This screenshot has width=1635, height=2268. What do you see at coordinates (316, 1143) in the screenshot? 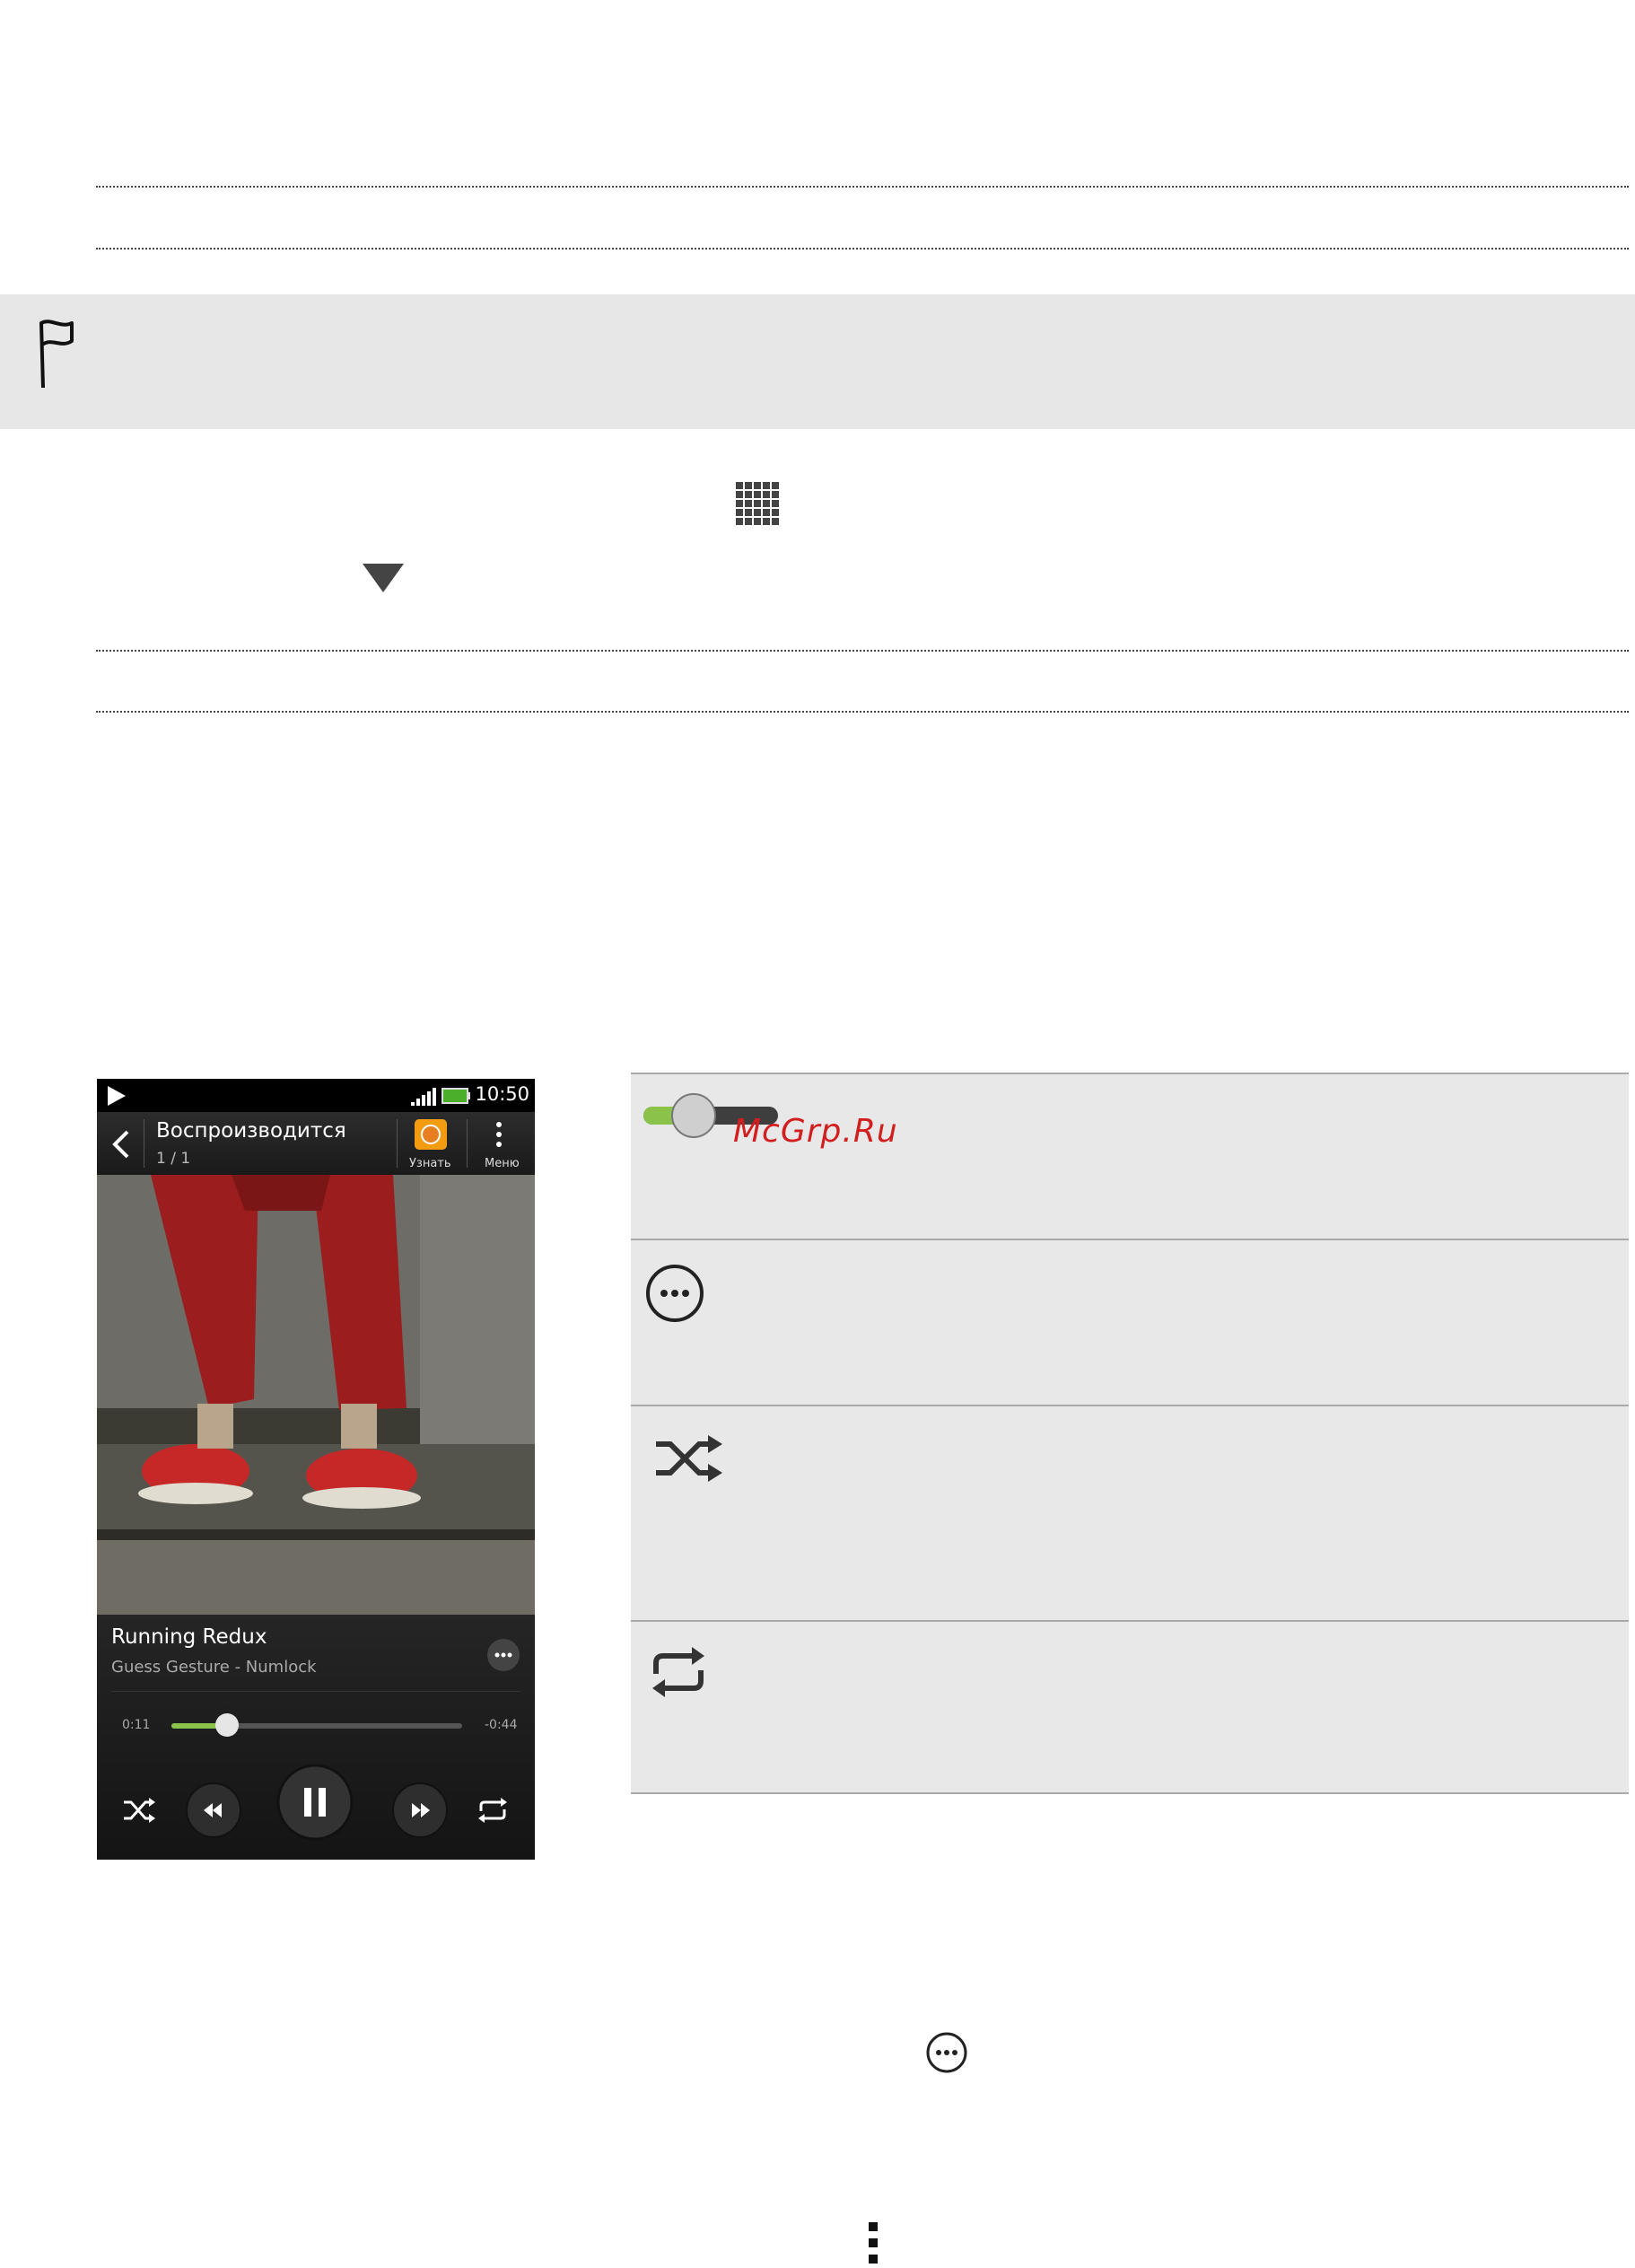
I see `app-bar: Воспроизводится 1 / 1 Узнать Меню` at bounding box center [316, 1143].